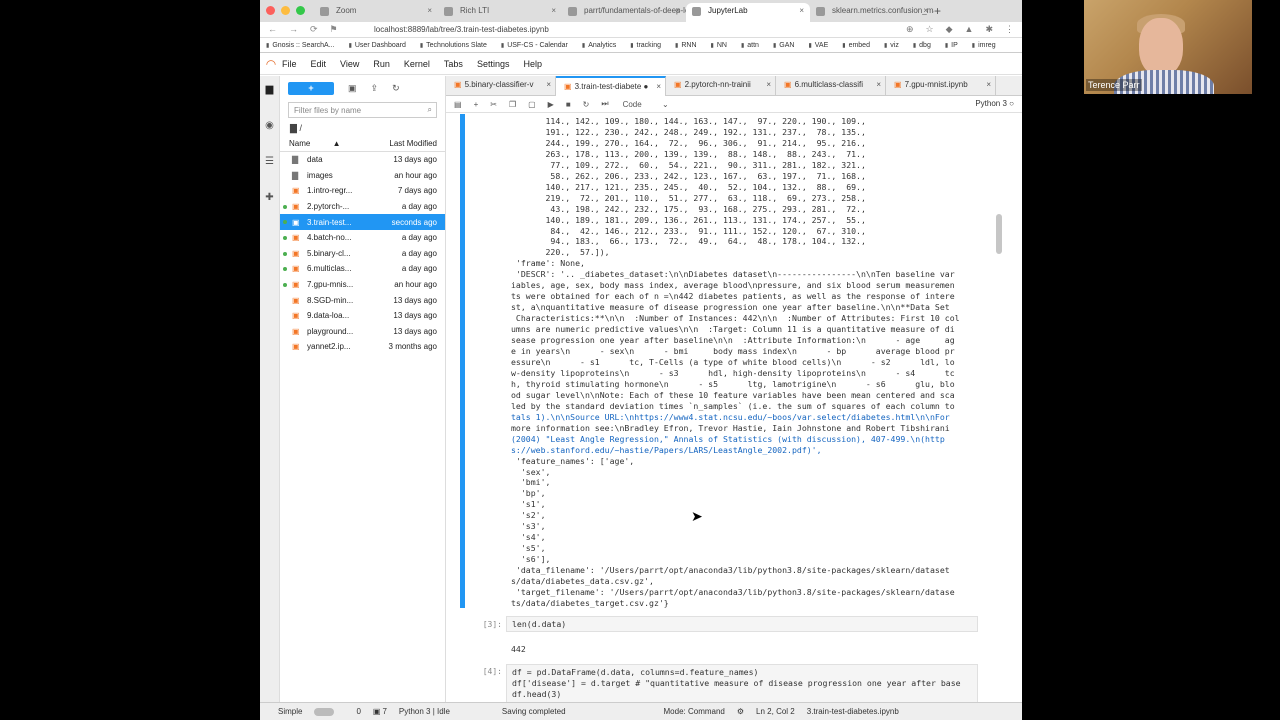 Image resolution: width=1280 pixels, height=720 pixels. I want to click on menu-icon: ⋮, so click(1009, 29).